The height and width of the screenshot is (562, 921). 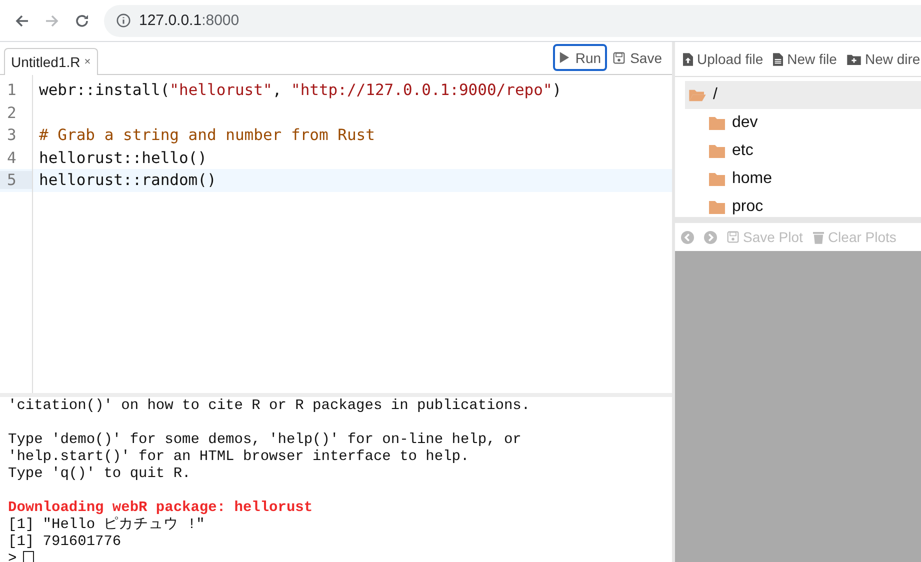 I want to click on url-port: :8000, so click(x=221, y=20).